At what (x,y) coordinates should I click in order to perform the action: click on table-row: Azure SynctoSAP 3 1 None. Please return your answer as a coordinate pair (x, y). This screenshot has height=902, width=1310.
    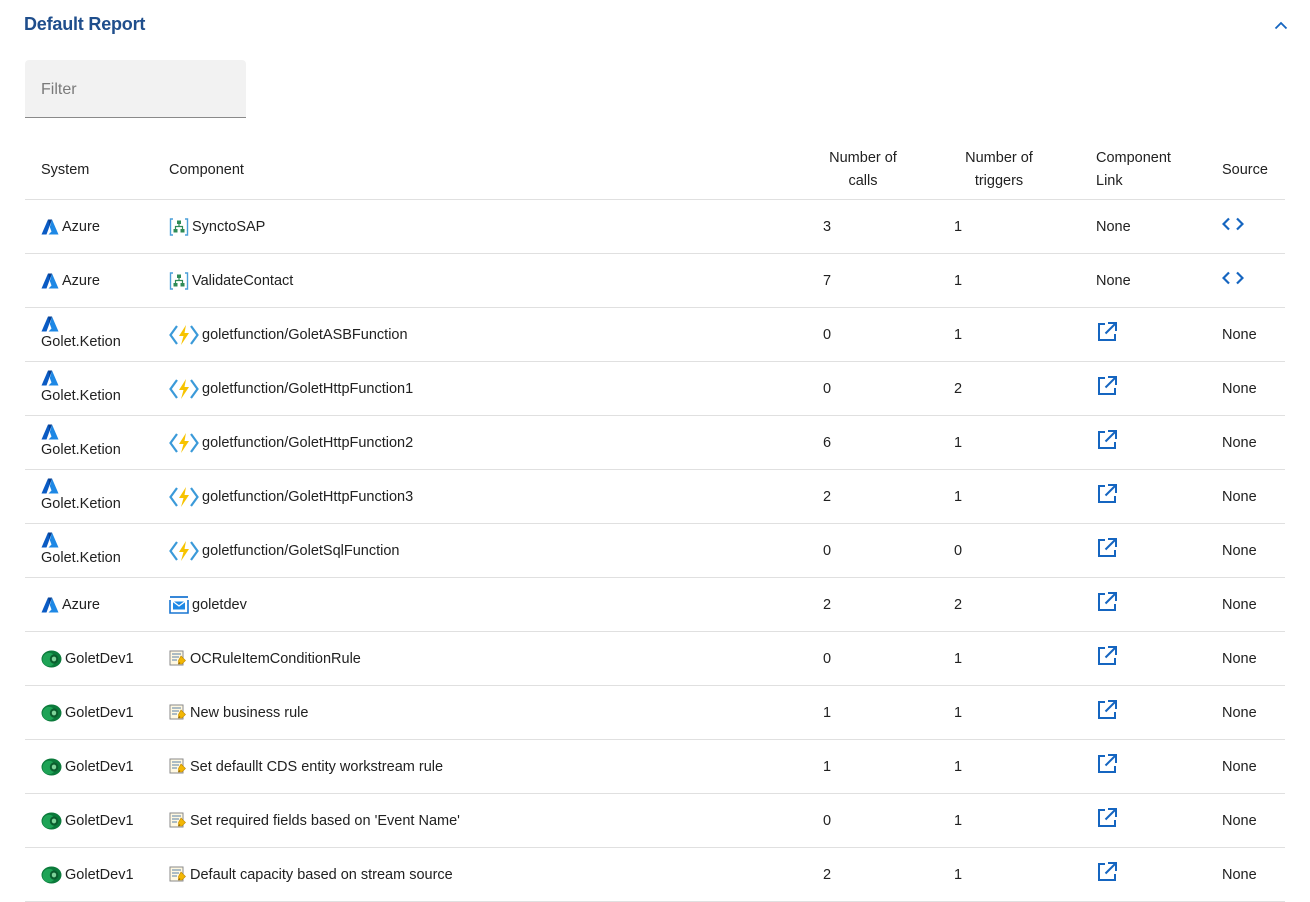
    Looking at the image, I should click on (655, 227).